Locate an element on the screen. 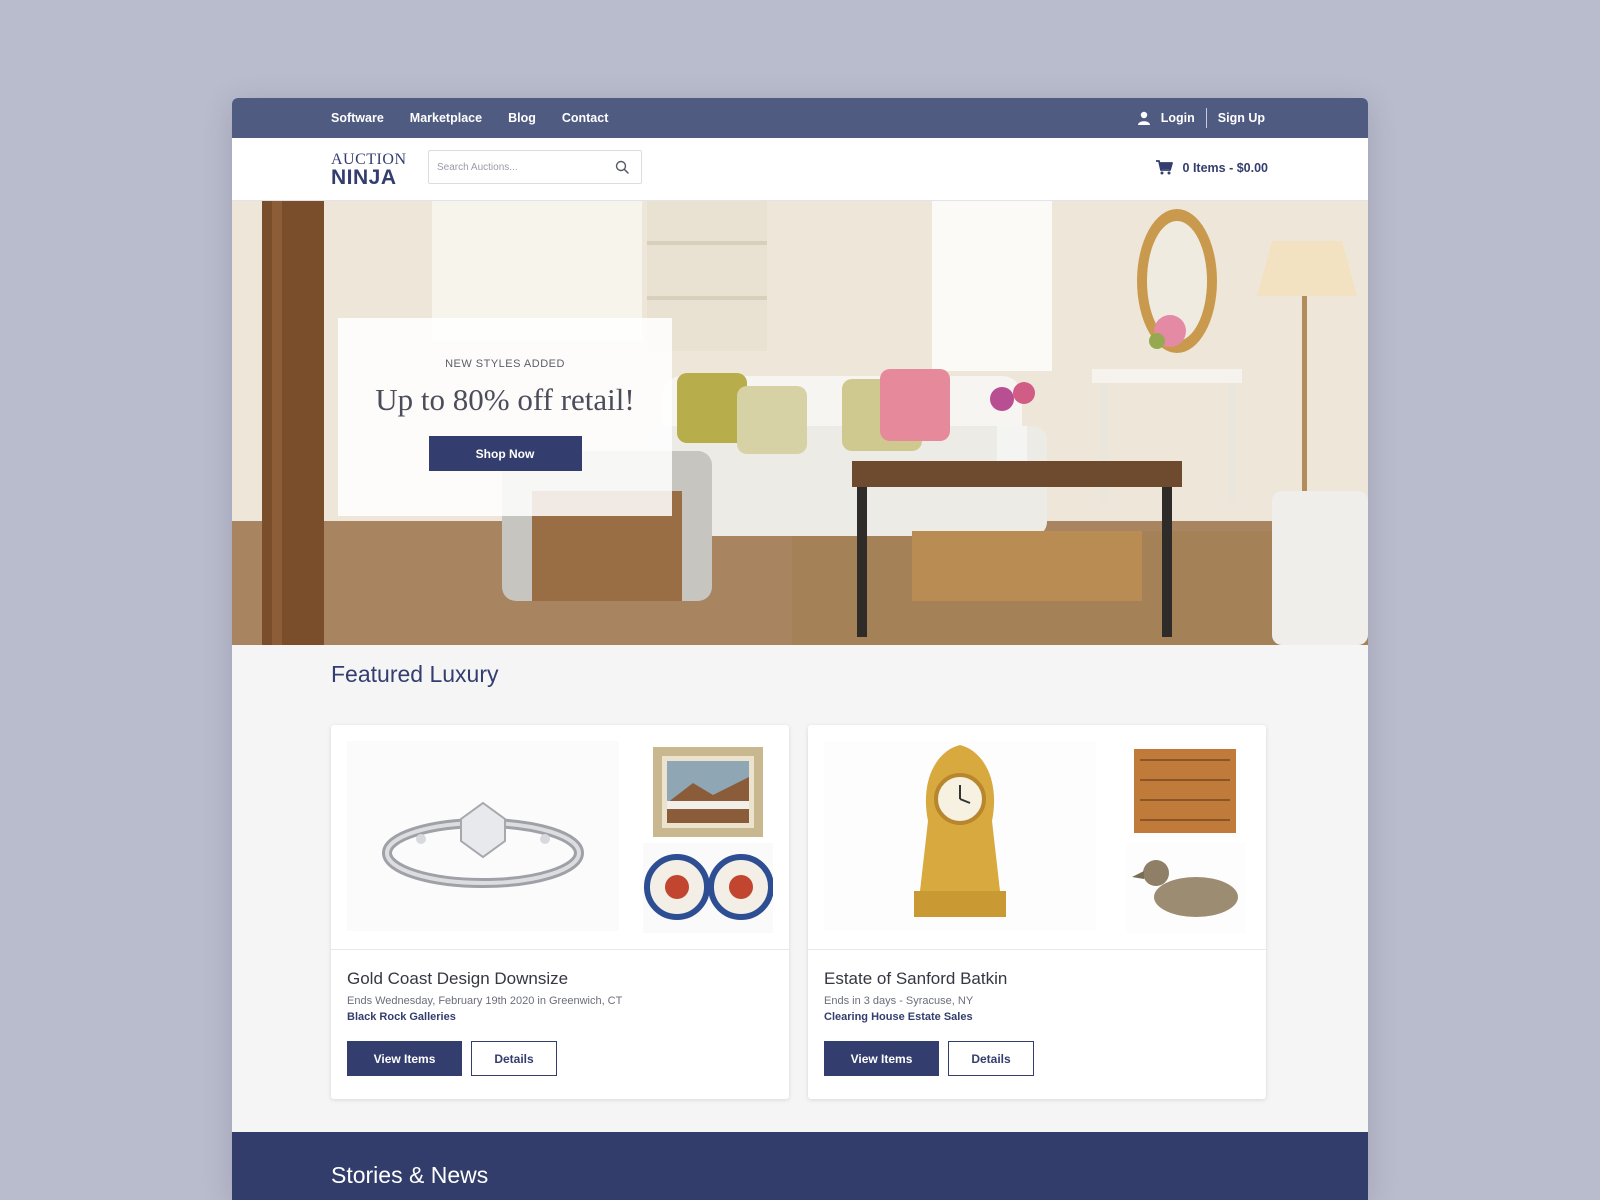  cart-icon is located at coordinates (1164, 167).